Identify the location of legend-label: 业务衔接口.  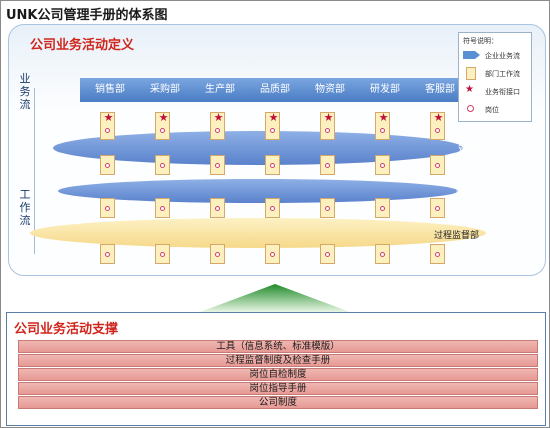
(502, 92).